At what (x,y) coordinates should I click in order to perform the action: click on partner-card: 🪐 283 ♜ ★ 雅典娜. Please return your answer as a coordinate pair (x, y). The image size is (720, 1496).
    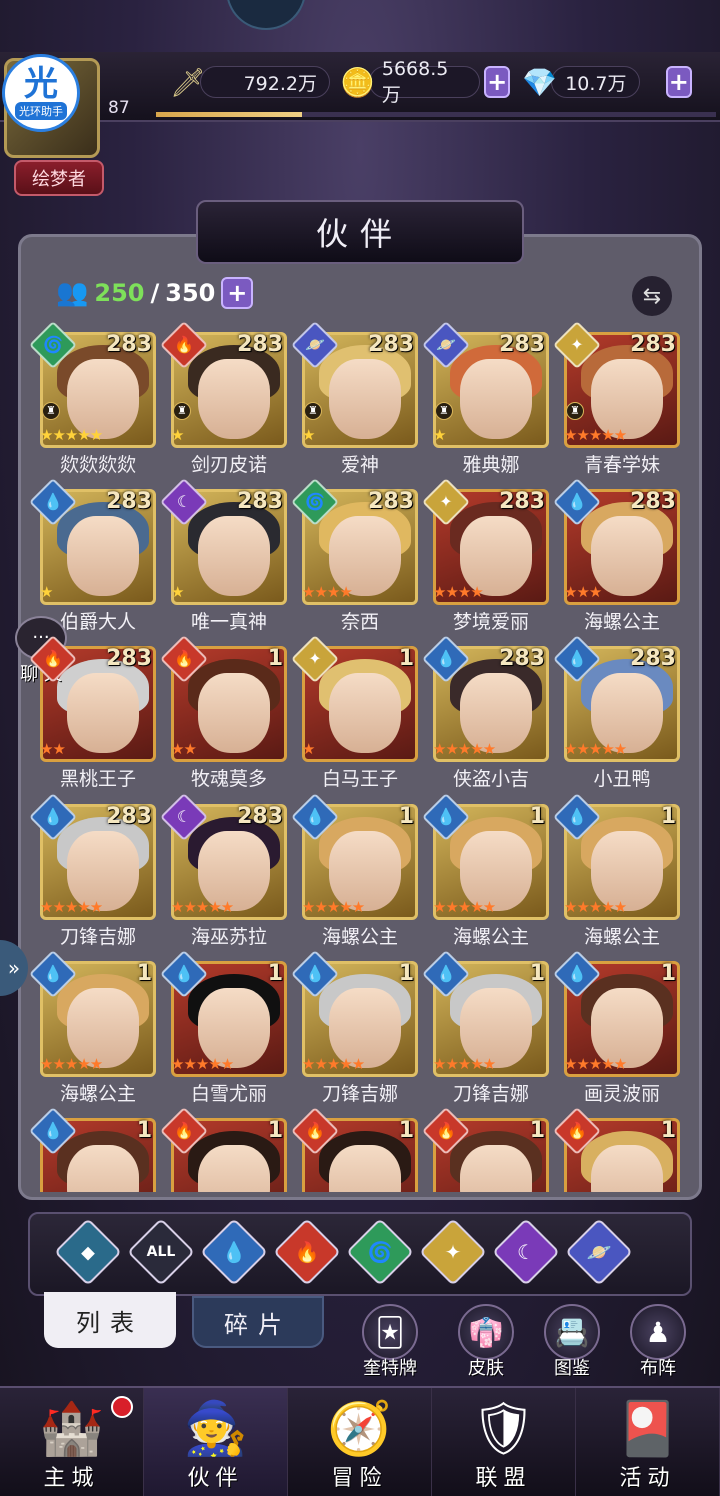
    Looking at the image, I should click on (485, 399).